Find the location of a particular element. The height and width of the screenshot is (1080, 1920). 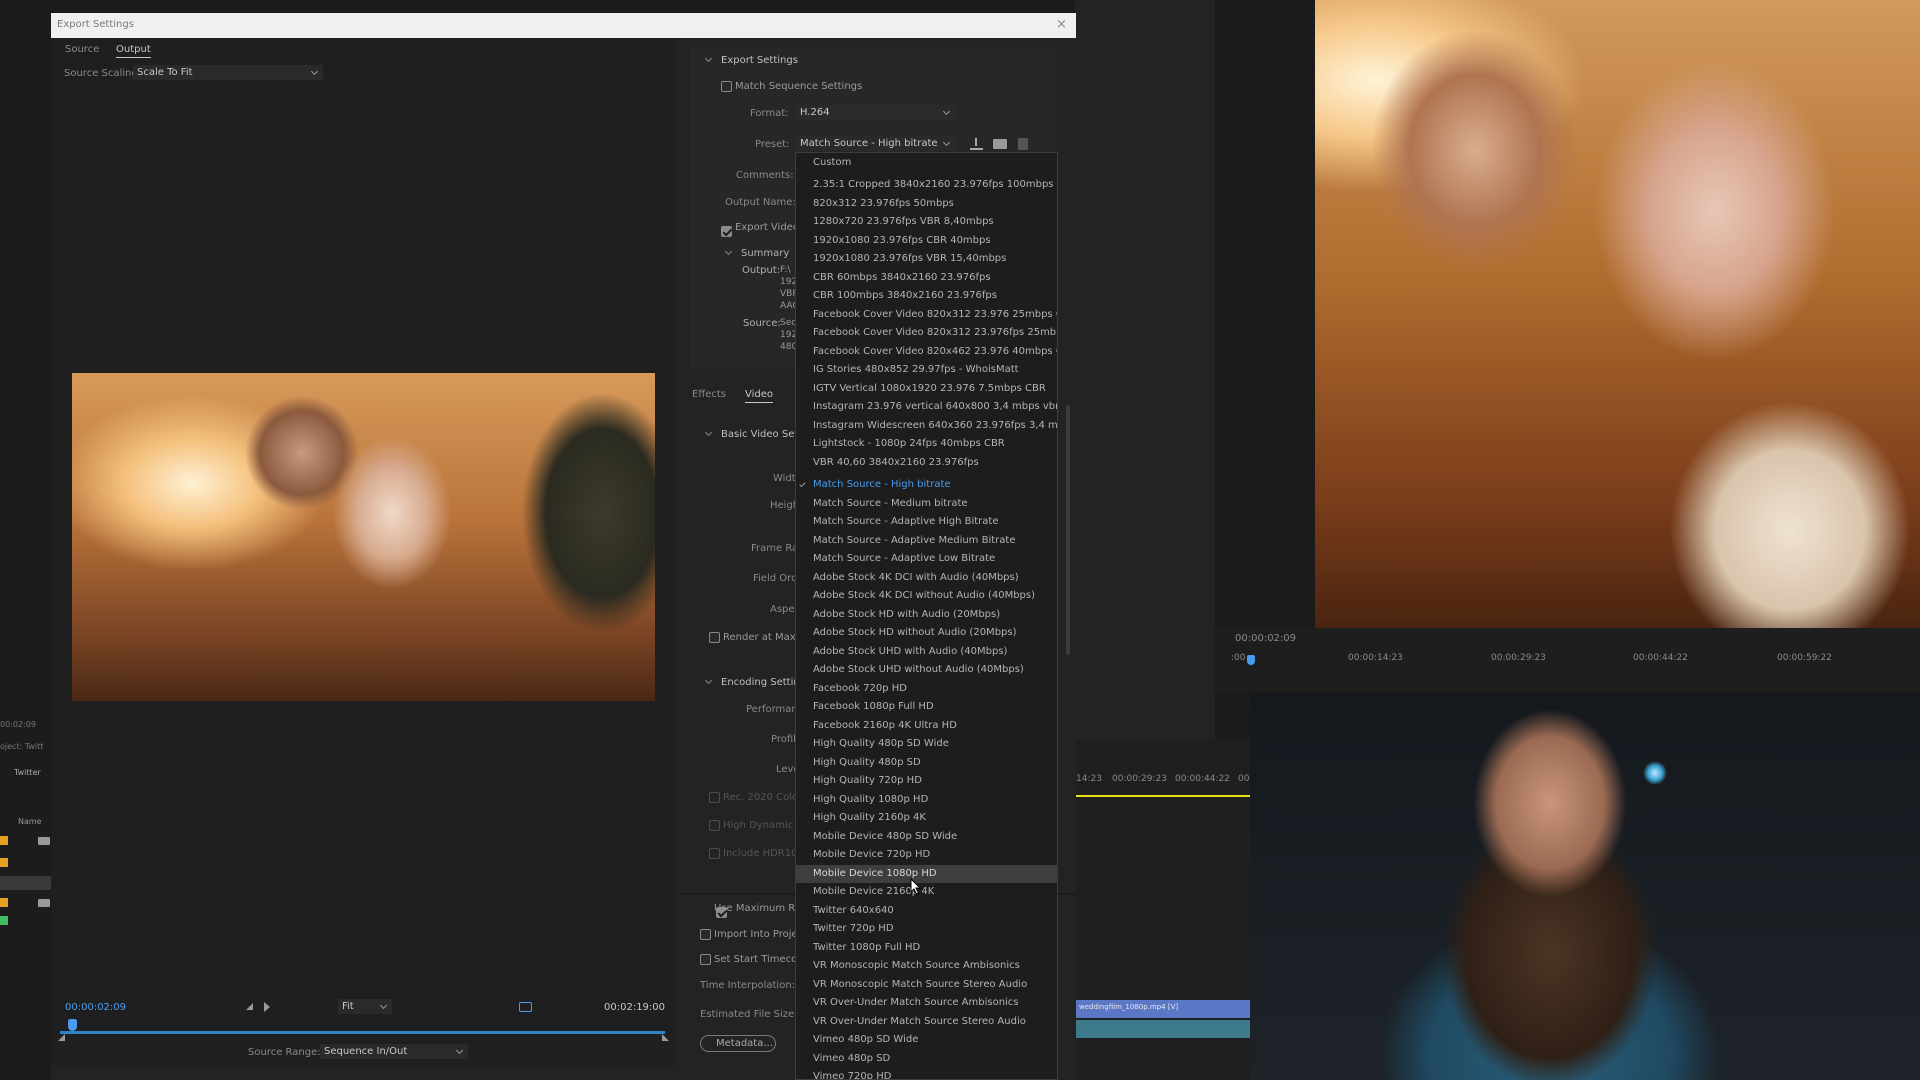

preset-option-selected: Match Source - High bitrate is located at coordinates (926, 485).